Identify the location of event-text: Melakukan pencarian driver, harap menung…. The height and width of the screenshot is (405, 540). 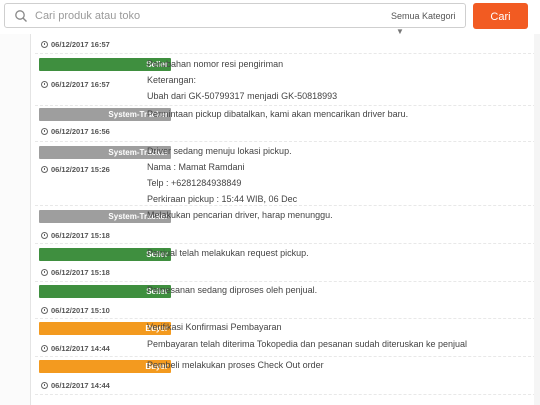
(240, 215).